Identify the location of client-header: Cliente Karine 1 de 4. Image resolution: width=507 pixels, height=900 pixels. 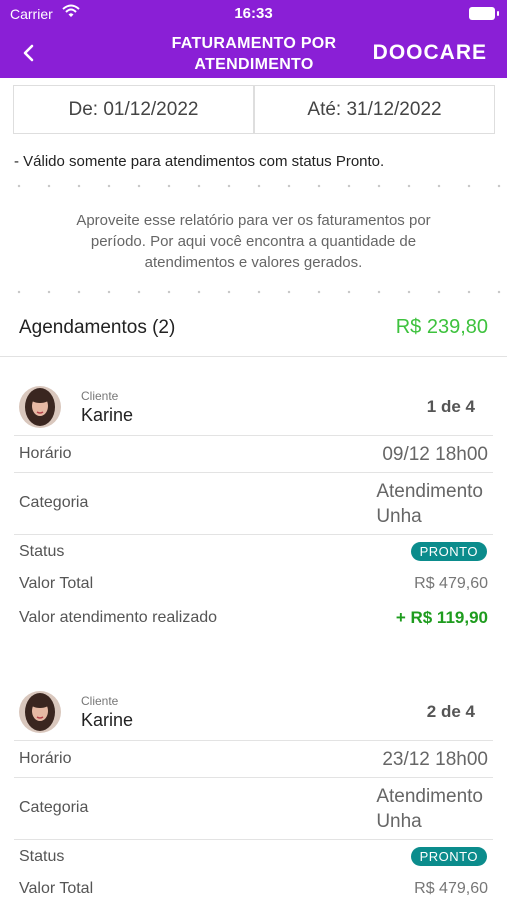
(253, 407).